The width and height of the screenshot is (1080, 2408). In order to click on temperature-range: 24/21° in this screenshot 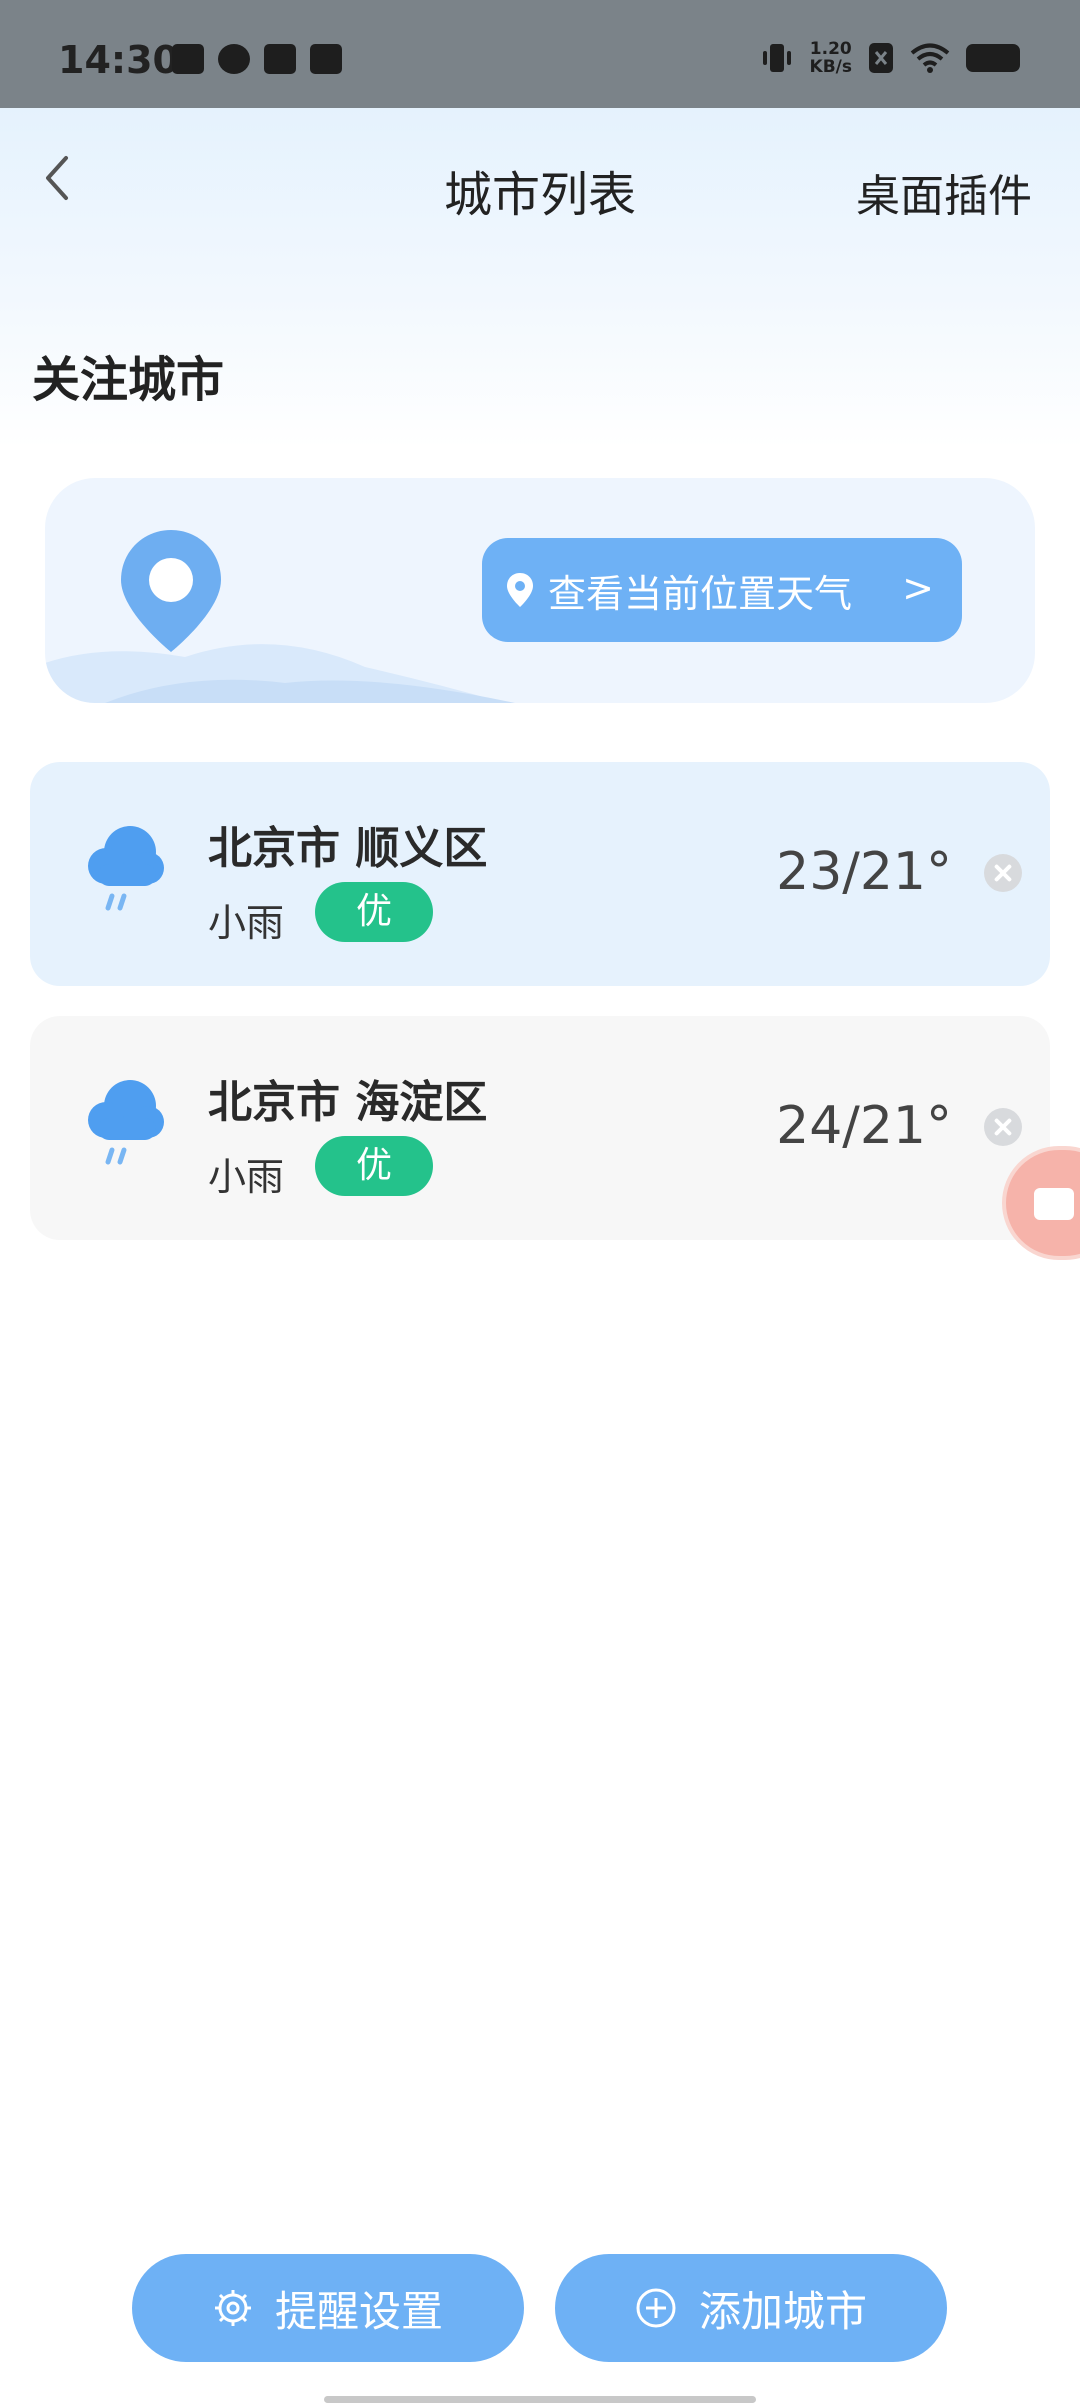, I will do `click(864, 1126)`.